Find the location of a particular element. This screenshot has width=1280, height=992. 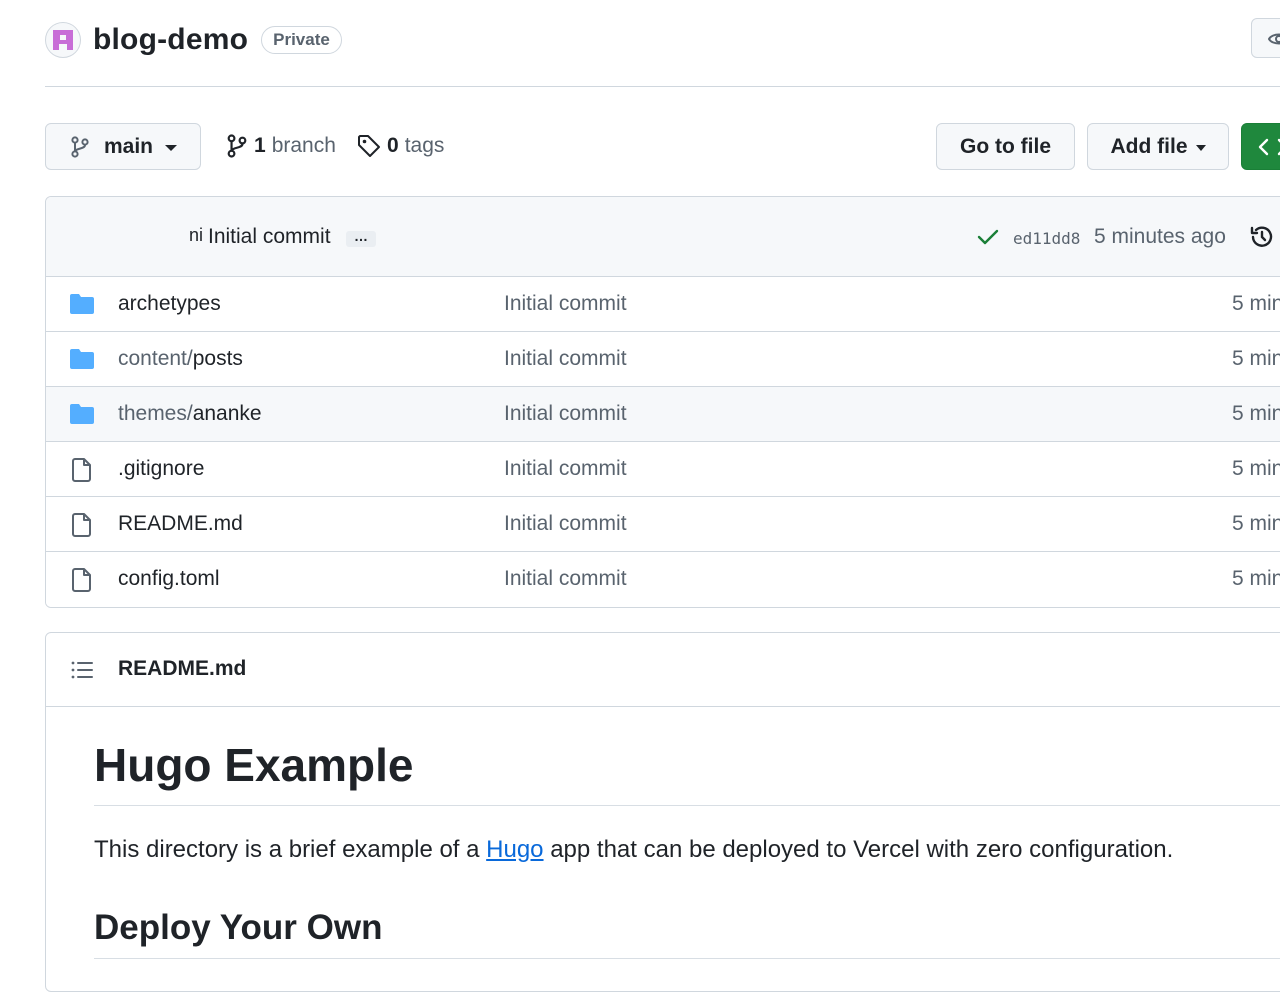

tag-count: 0 is located at coordinates (393, 145).